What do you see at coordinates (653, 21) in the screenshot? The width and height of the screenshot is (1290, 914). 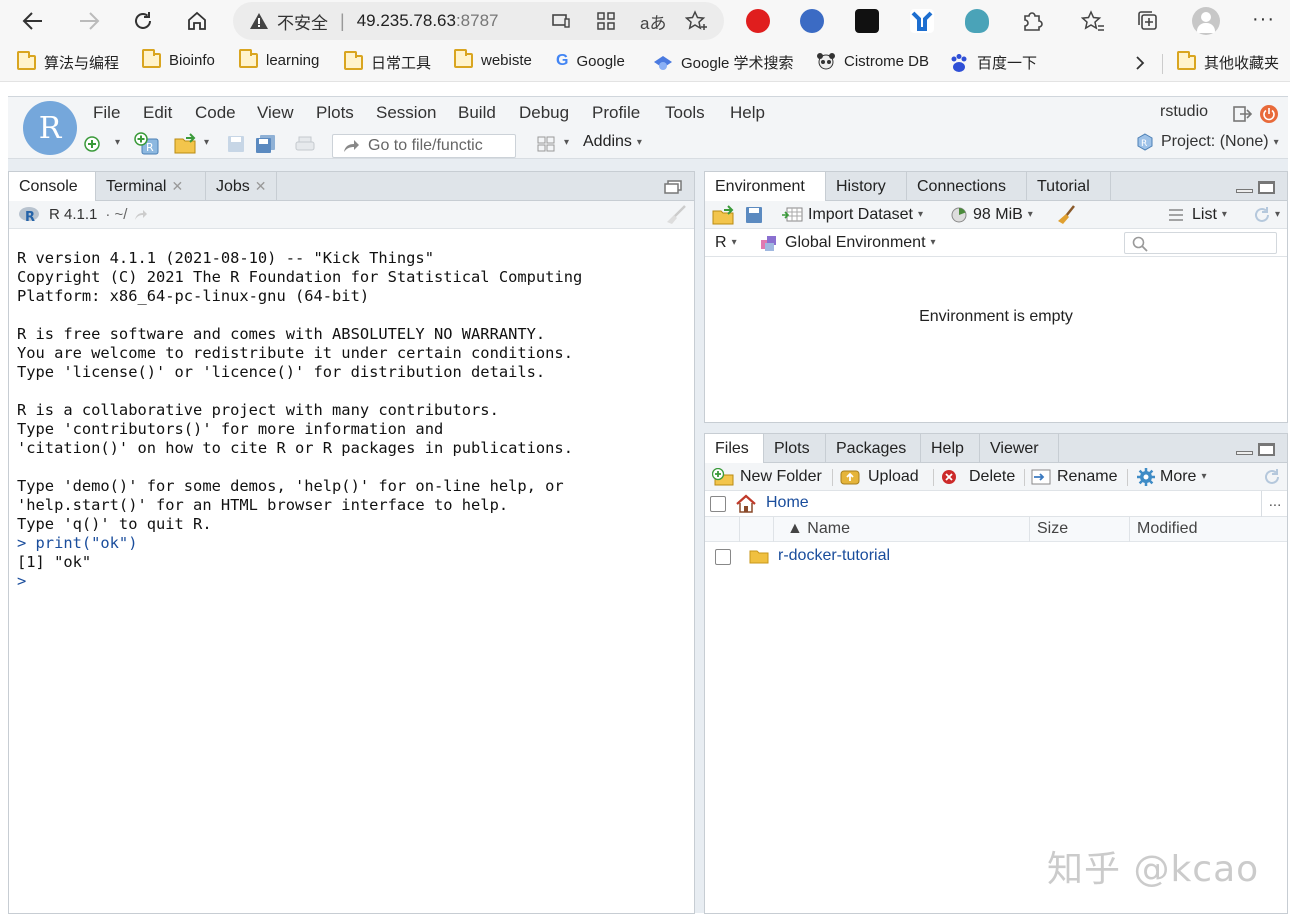 I see `translate-icon: aあ` at bounding box center [653, 21].